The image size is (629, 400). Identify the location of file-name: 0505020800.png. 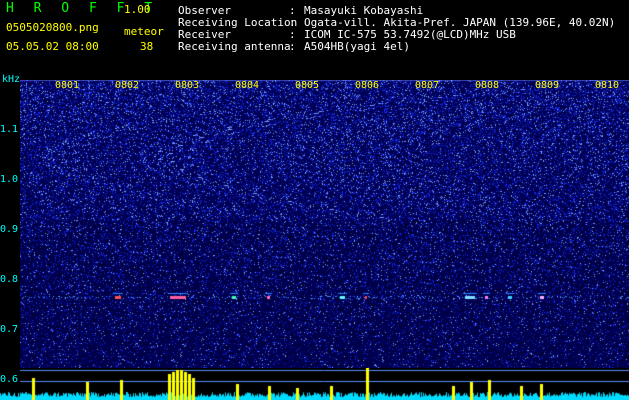
(52, 27).